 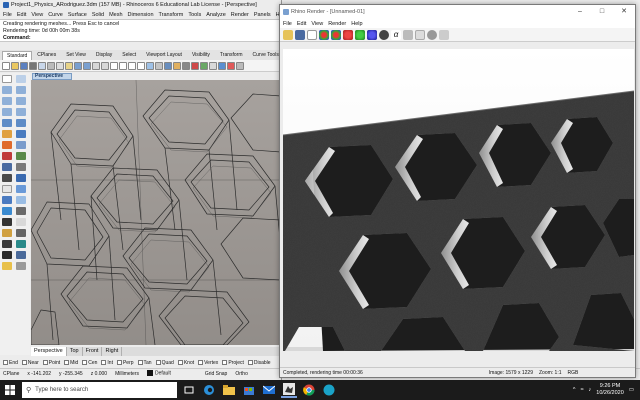 What do you see at coordinates (6, 65) in the screenshot?
I see `new-file-icon` at bounding box center [6, 65].